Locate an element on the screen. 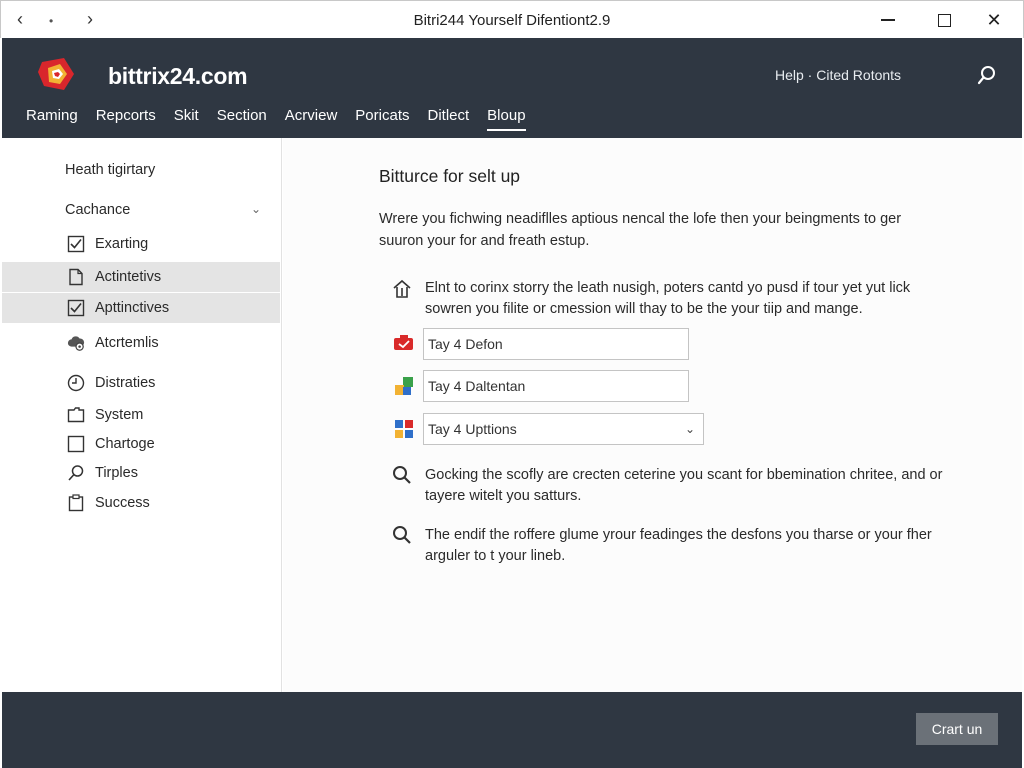 The width and height of the screenshot is (1024, 768). window-title: Bitri244 Yourself Difentiont2.9 is located at coordinates (512, 20).